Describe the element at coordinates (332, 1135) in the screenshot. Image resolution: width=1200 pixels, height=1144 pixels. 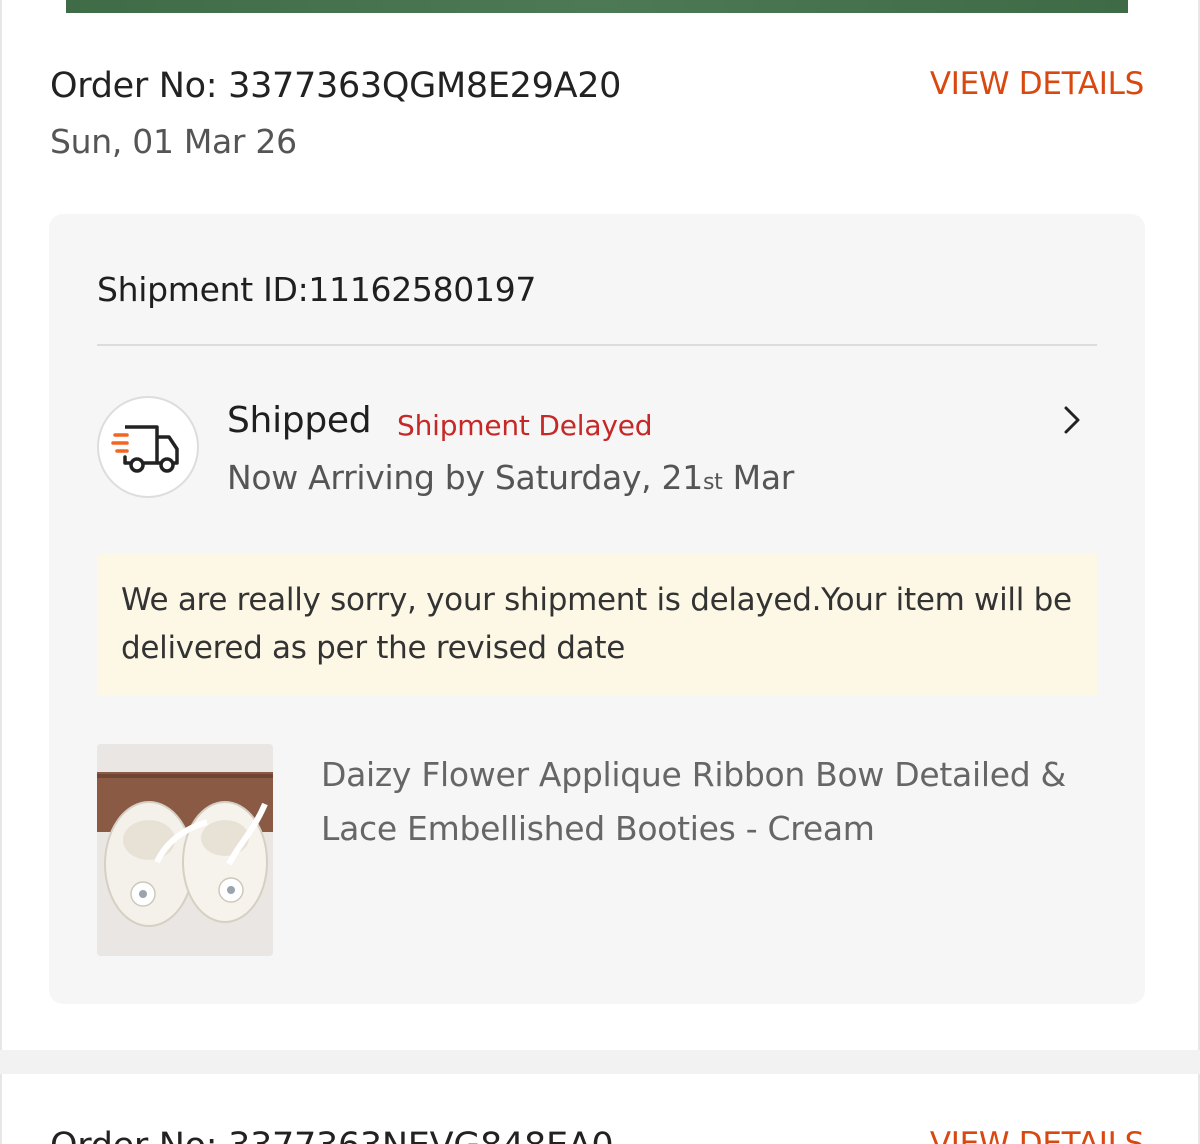
I see `next-order-number: Order No: 3377363NEVG848EA0` at that location.